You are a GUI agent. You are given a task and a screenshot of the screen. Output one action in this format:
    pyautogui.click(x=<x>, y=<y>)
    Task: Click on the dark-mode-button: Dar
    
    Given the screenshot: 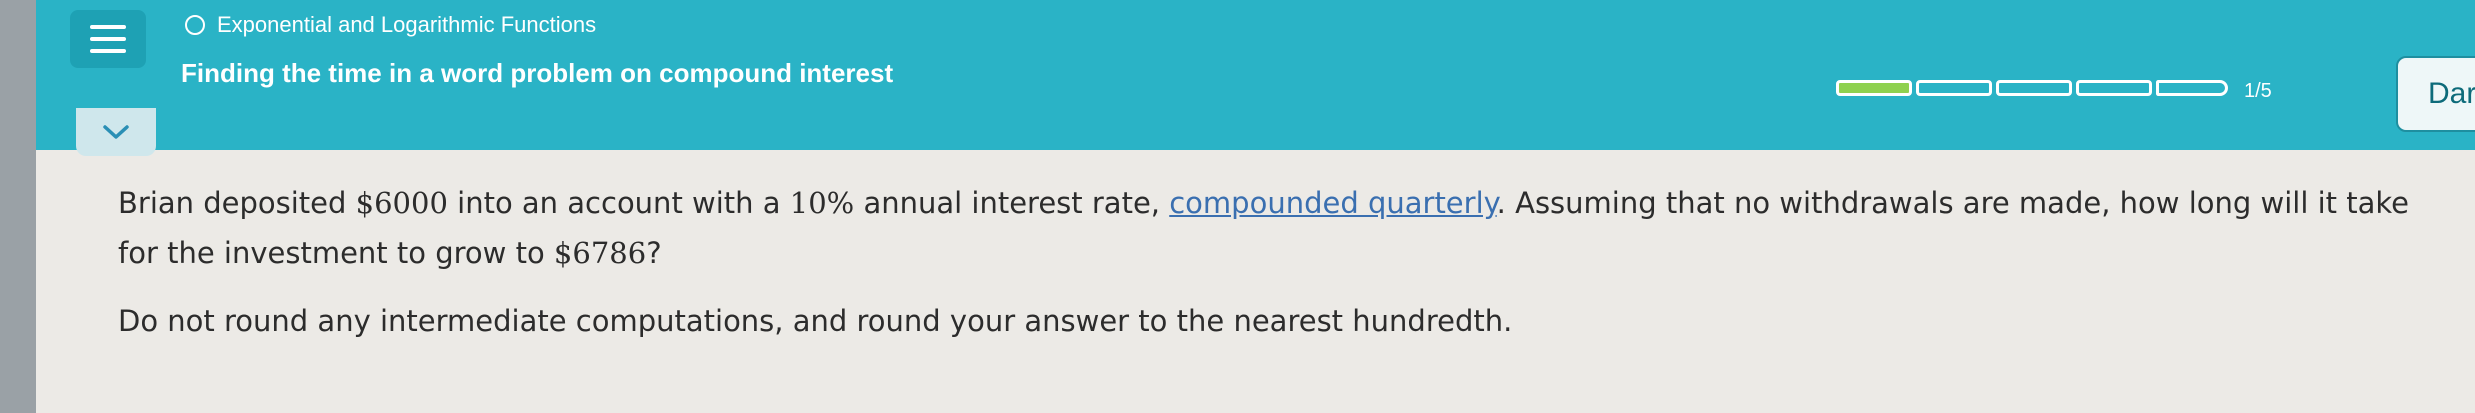 What is the action you would take?
    pyautogui.click(x=2435, y=94)
    